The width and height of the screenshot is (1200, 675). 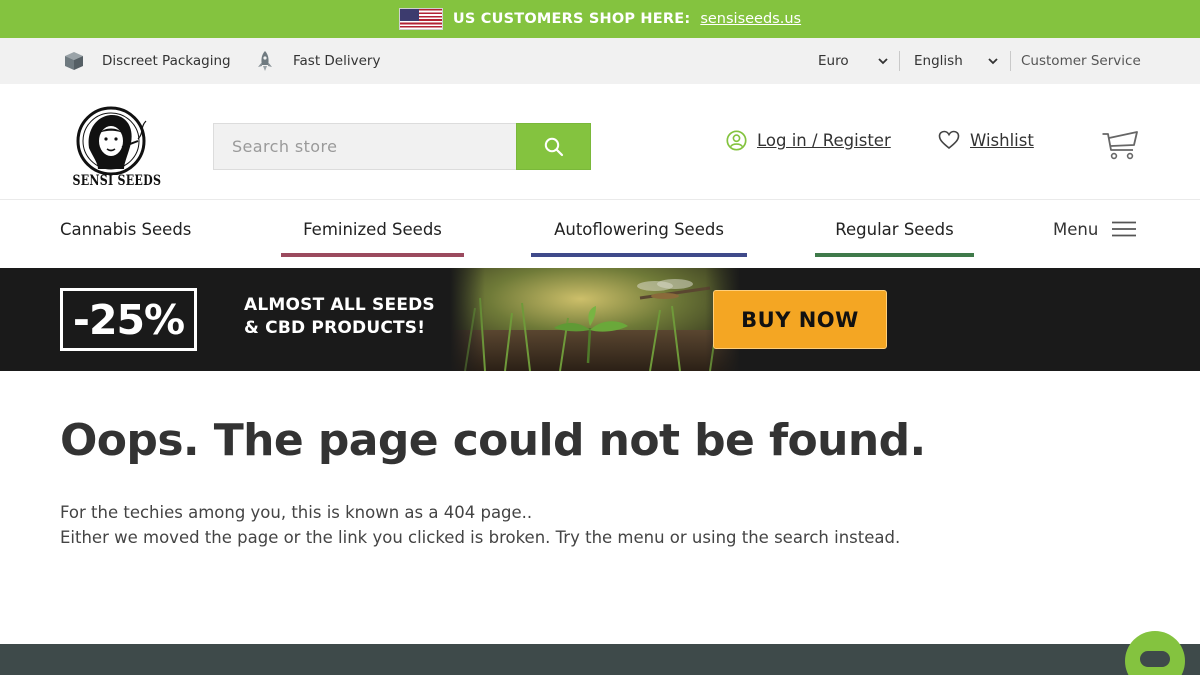 What do you see at coordinates (111, 140) in the screenshot?
I see `logo-emblem` at bounding box center [111, 140].